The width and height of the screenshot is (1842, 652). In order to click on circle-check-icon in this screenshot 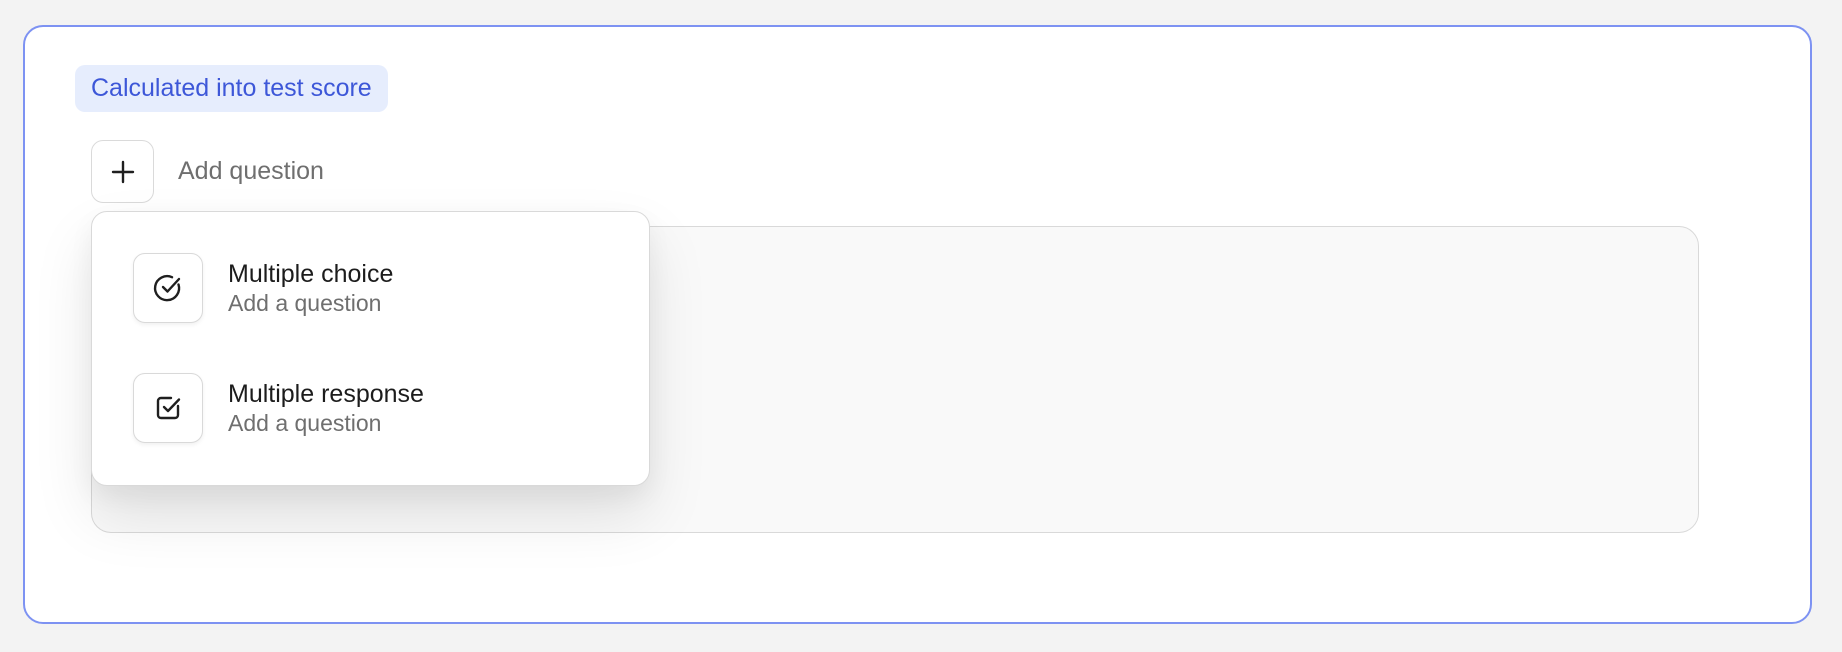, I will do `click(168, 288)`.